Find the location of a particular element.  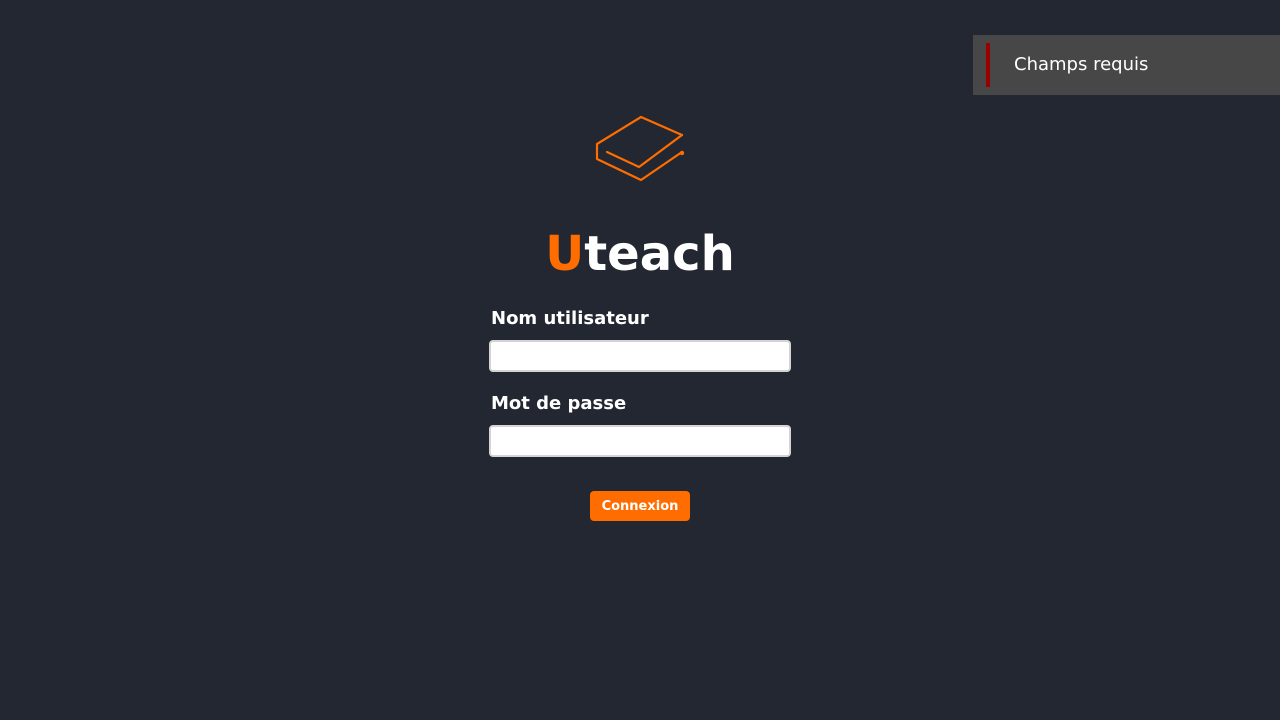

app-title-accent: U is located at coordinates (565, 254).